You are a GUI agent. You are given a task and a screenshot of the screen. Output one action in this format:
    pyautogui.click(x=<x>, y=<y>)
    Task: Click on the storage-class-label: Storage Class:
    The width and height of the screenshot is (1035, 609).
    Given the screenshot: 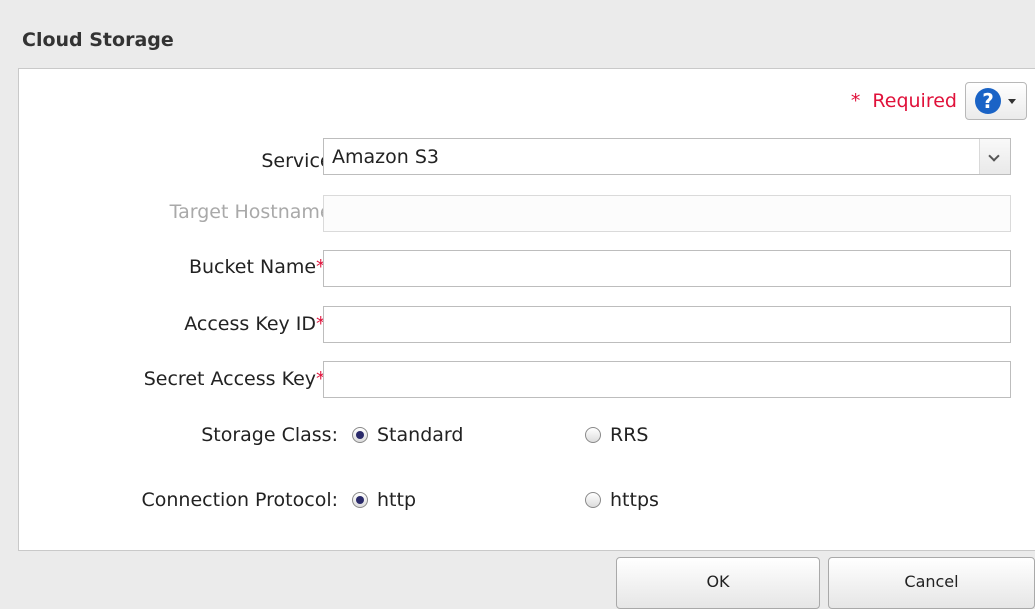 What is the action you would take?
    pyautogui.click(x=269, y=435)
    